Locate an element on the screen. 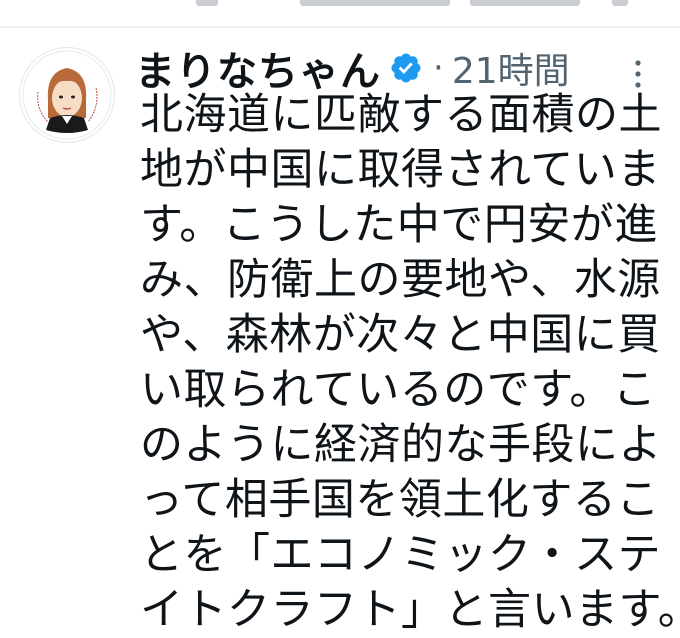 This screenshot has height=638, width=680. previous-tweet-action-bar-cropped is located at coordinates (340, 12).